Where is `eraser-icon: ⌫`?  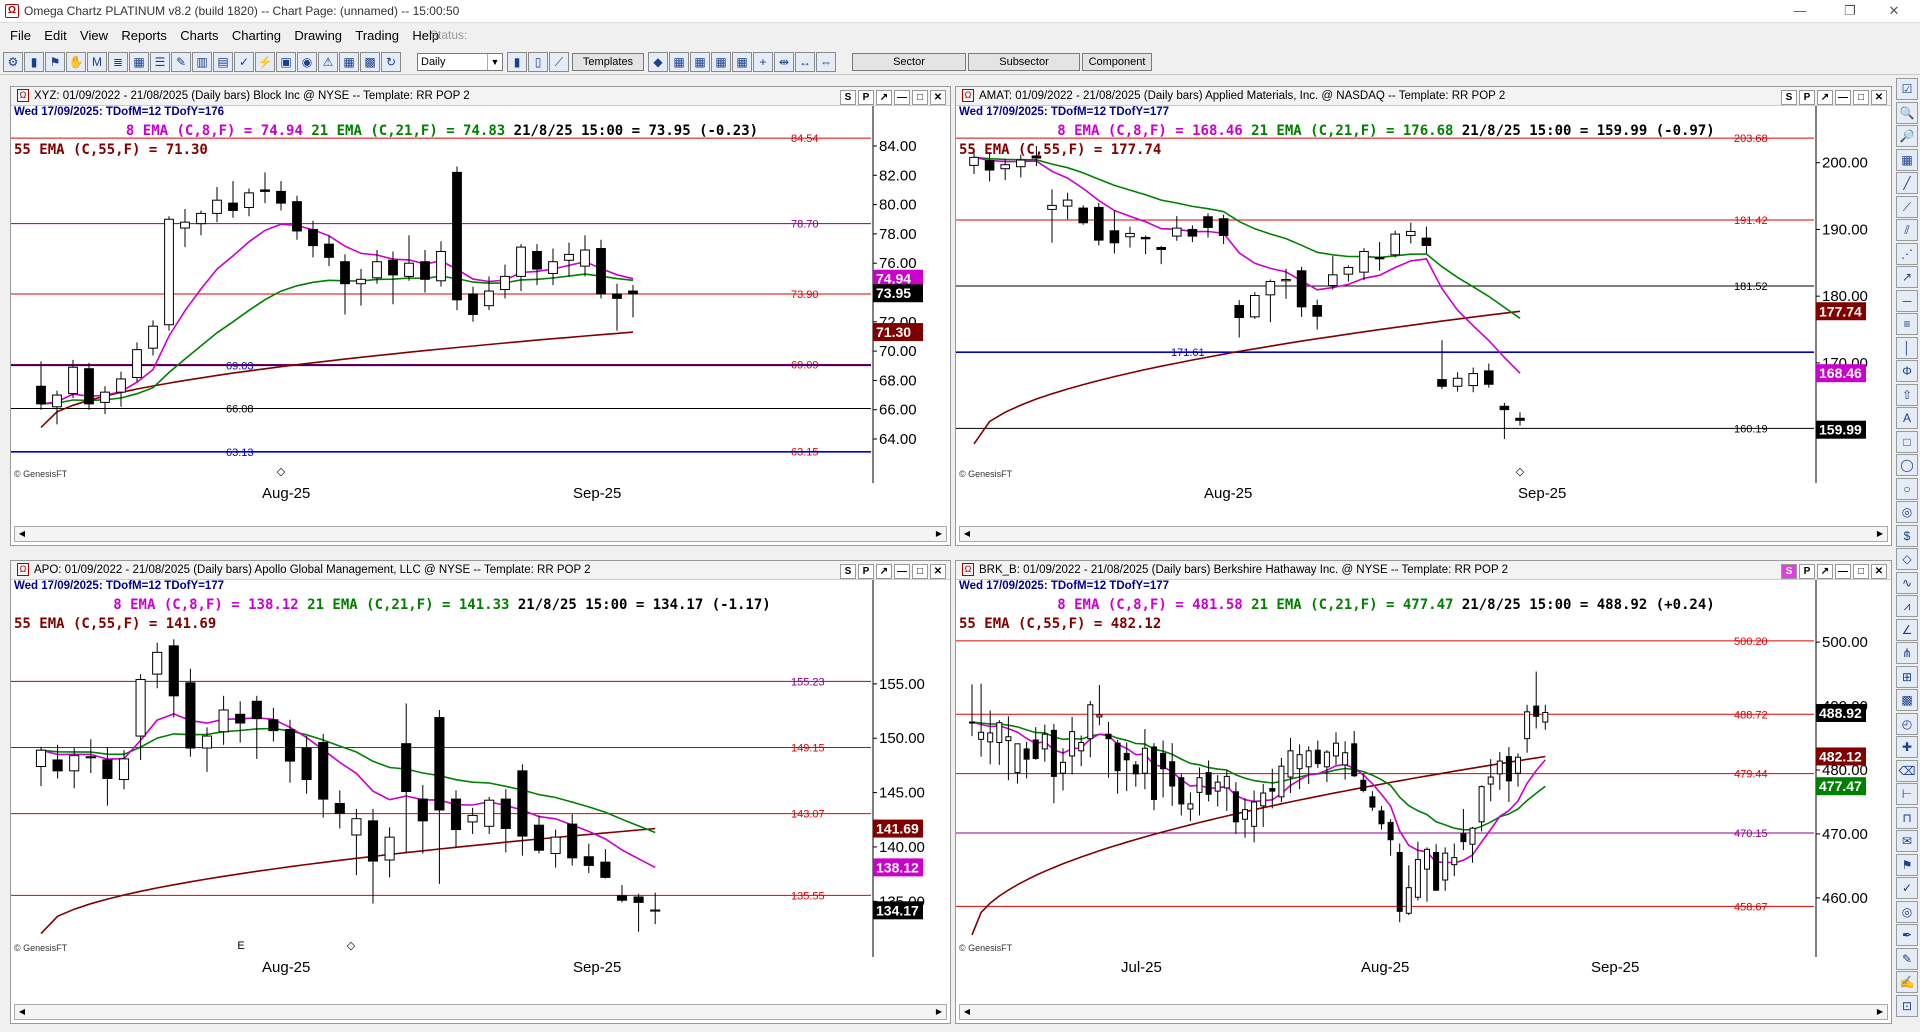 eraser-icon: ⌫ is located at coordinates (1907, 770).